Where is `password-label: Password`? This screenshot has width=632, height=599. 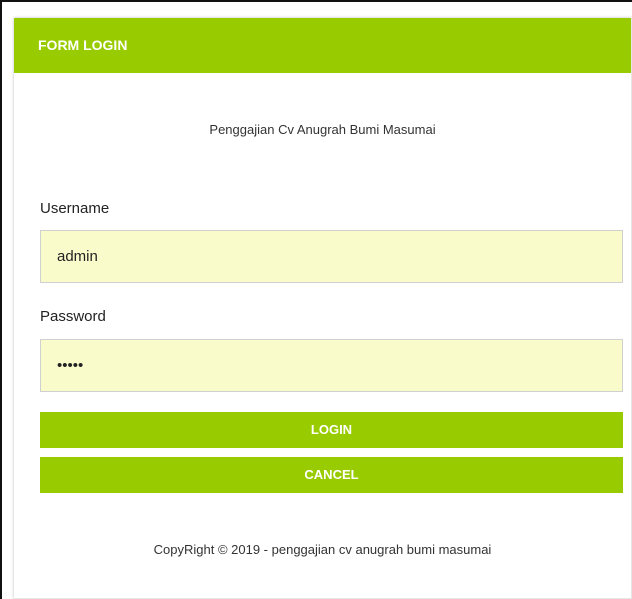 password-label: Password is located at coordinates (73, 316).